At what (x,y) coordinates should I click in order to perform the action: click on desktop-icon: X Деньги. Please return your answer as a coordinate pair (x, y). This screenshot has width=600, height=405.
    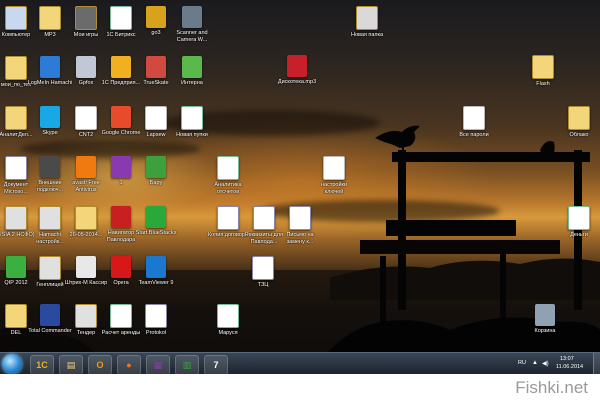
    Looking at the image, I should click on (579, 231).